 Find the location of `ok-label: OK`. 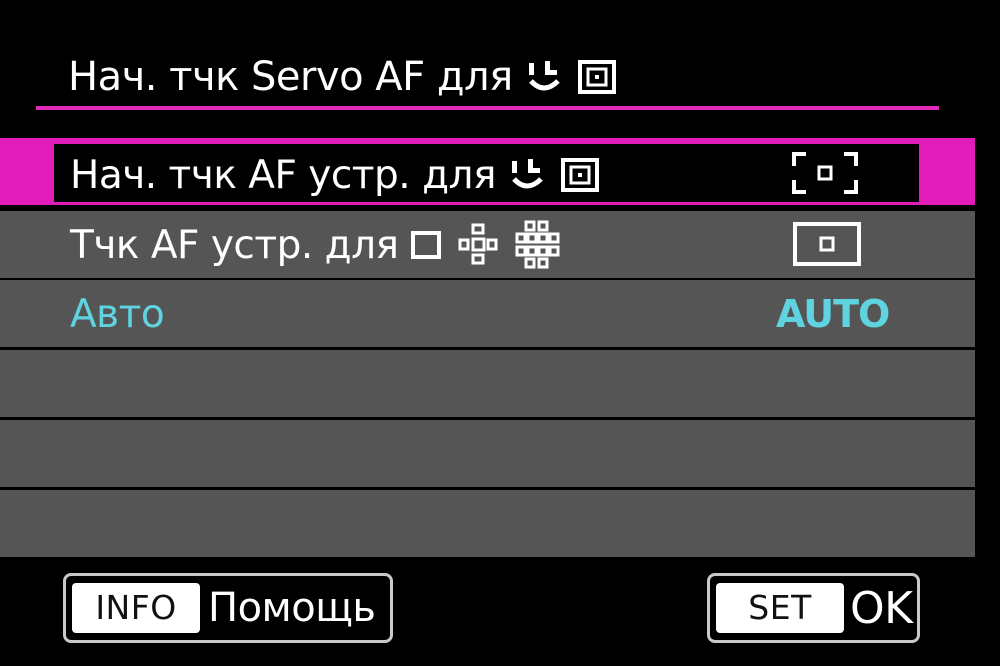

ok-label: OK is located at coordinates (881, 608).